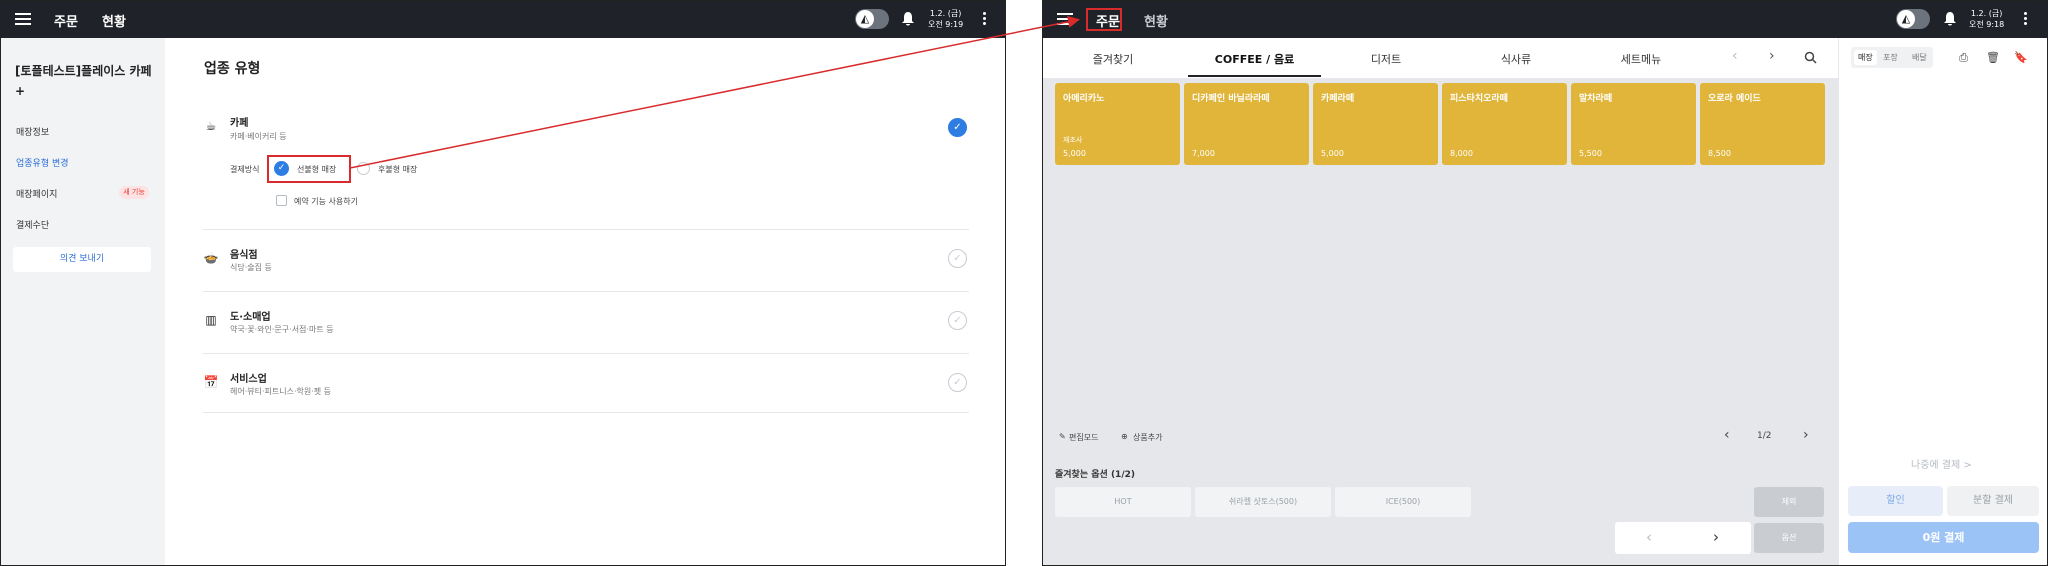  Describe the element at coordinates (1633, 124) in the screenshot. I see `menu-card: 말차라떼 5,500` at that location.